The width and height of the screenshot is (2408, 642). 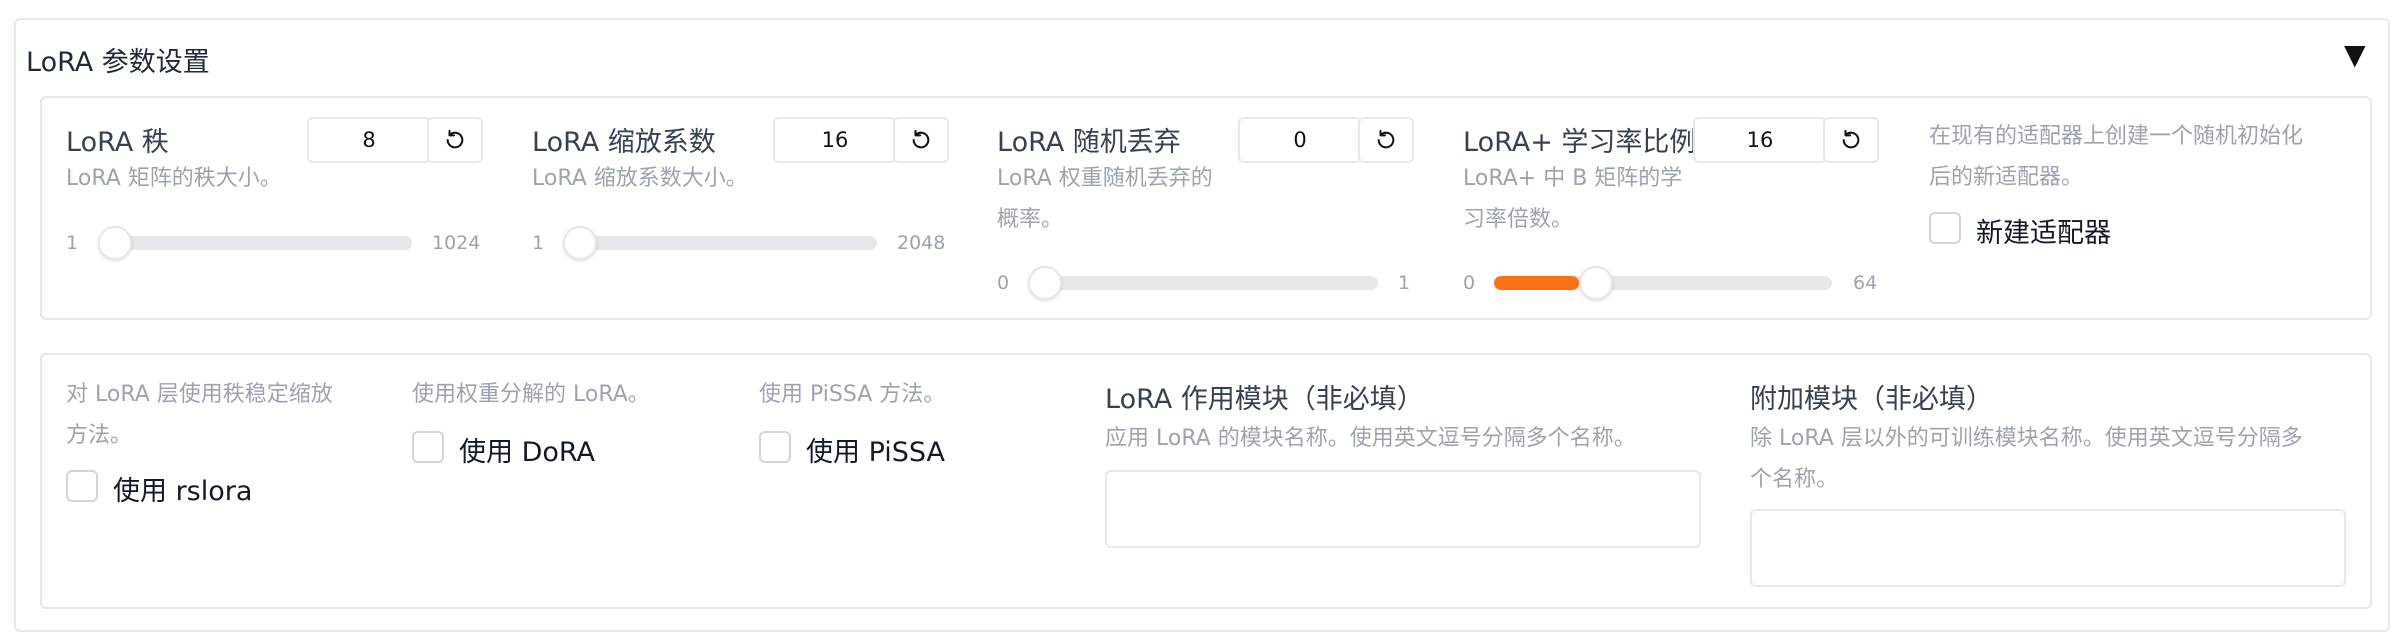 What do you see at coordinates (1760, 140) in the screenshot?
I see `loraplus-ratio-input: 16` at bounding box center [1760, 140].